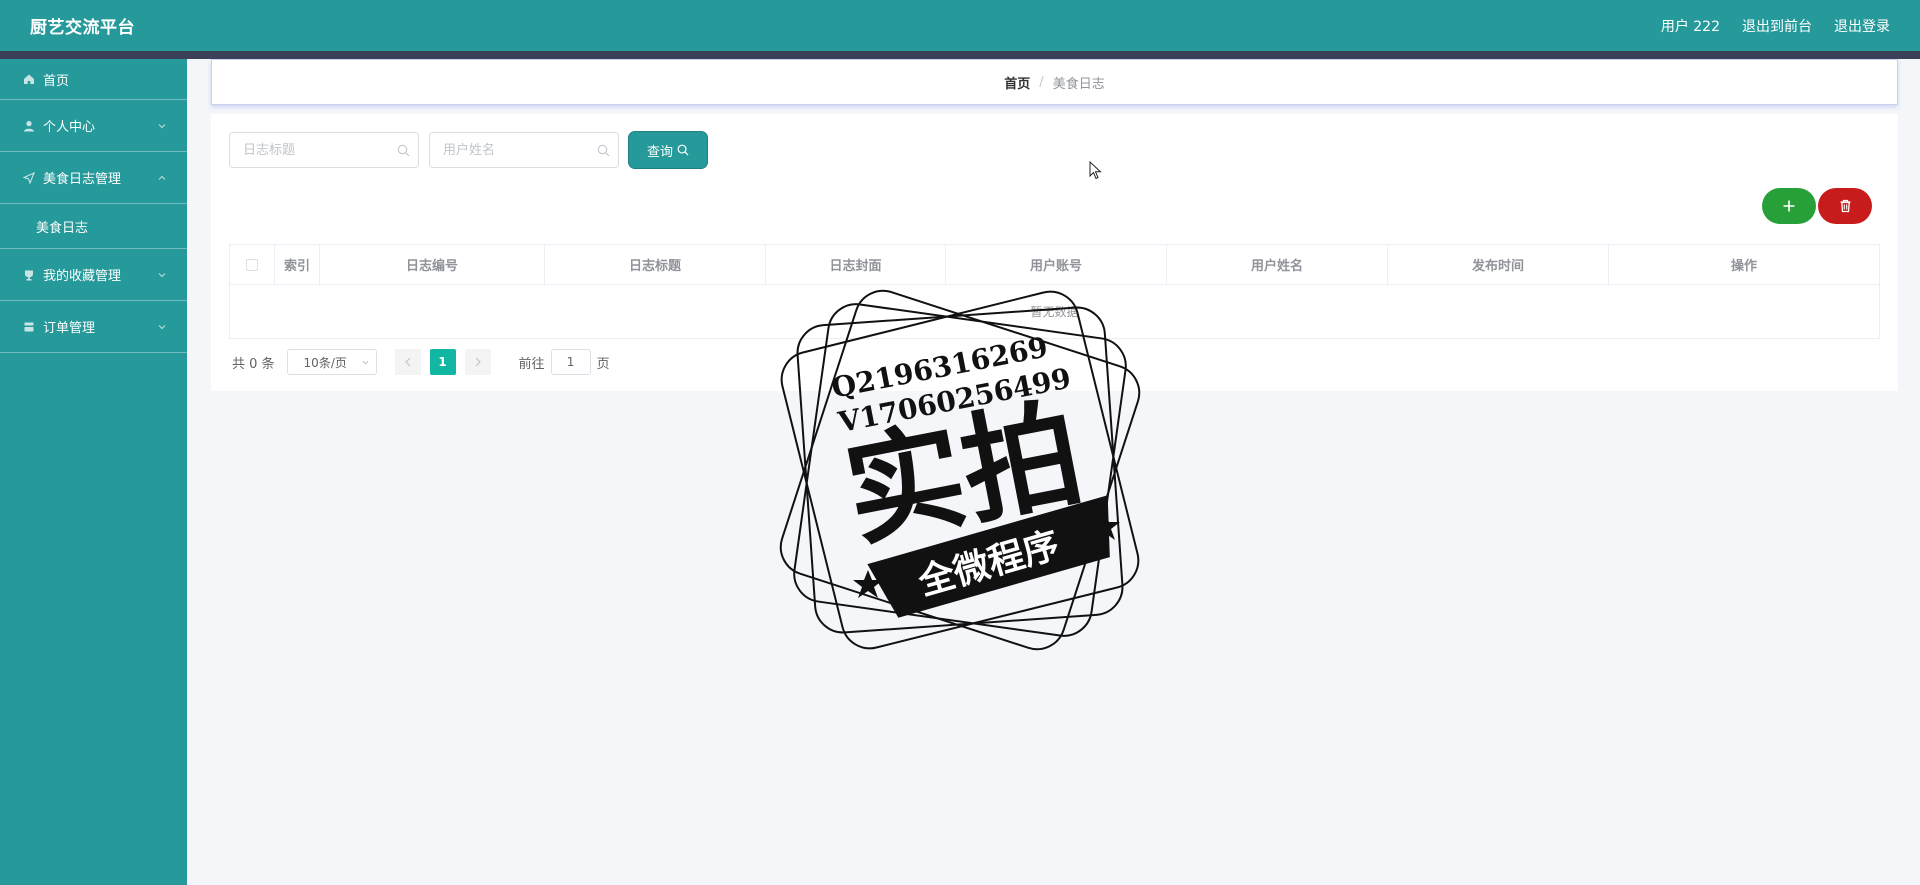 The width and height of the screenshot is (1920, 885). What do you see at coordinates (659, 152) in the screenshot?
I see `query-button-label: 查询` at bounding box center [659, 152].